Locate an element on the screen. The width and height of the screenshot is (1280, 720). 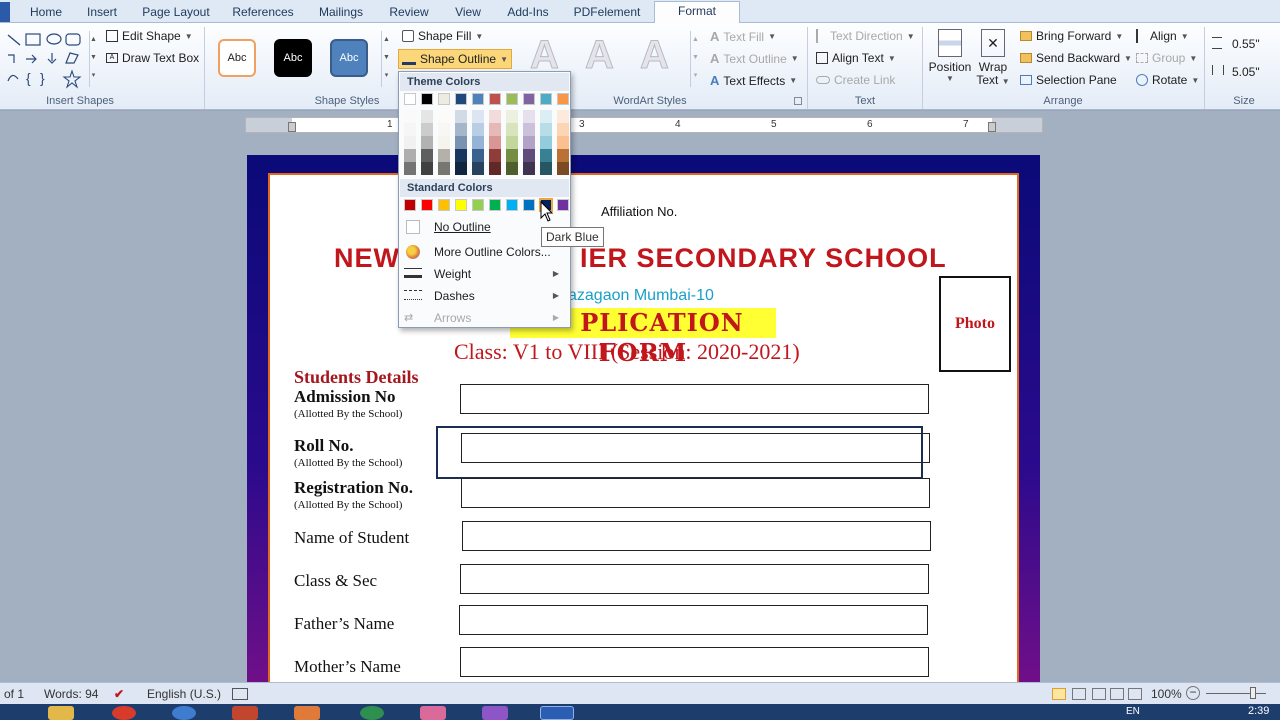
draw-text-box-button: A Draw Text Box is located at coordinates (152, 58).